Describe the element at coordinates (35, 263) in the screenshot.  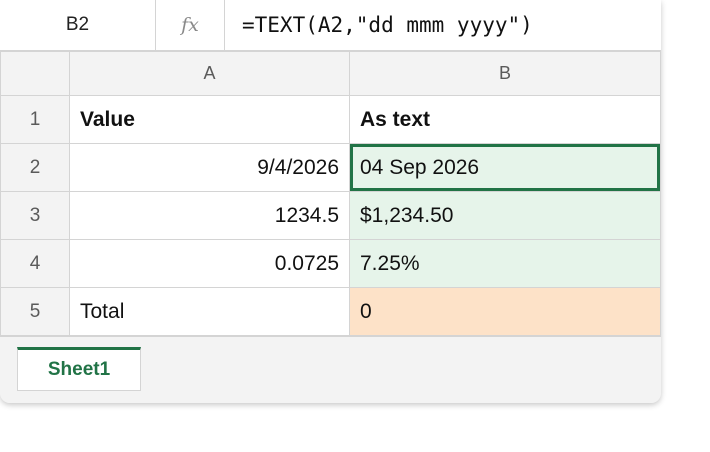
I see `row-header-4: 4` at that location.